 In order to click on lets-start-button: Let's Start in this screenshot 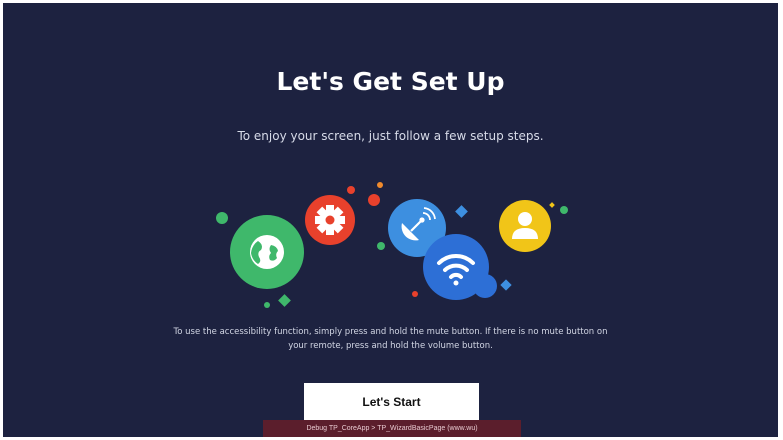, I will do `click(391, 401)`.